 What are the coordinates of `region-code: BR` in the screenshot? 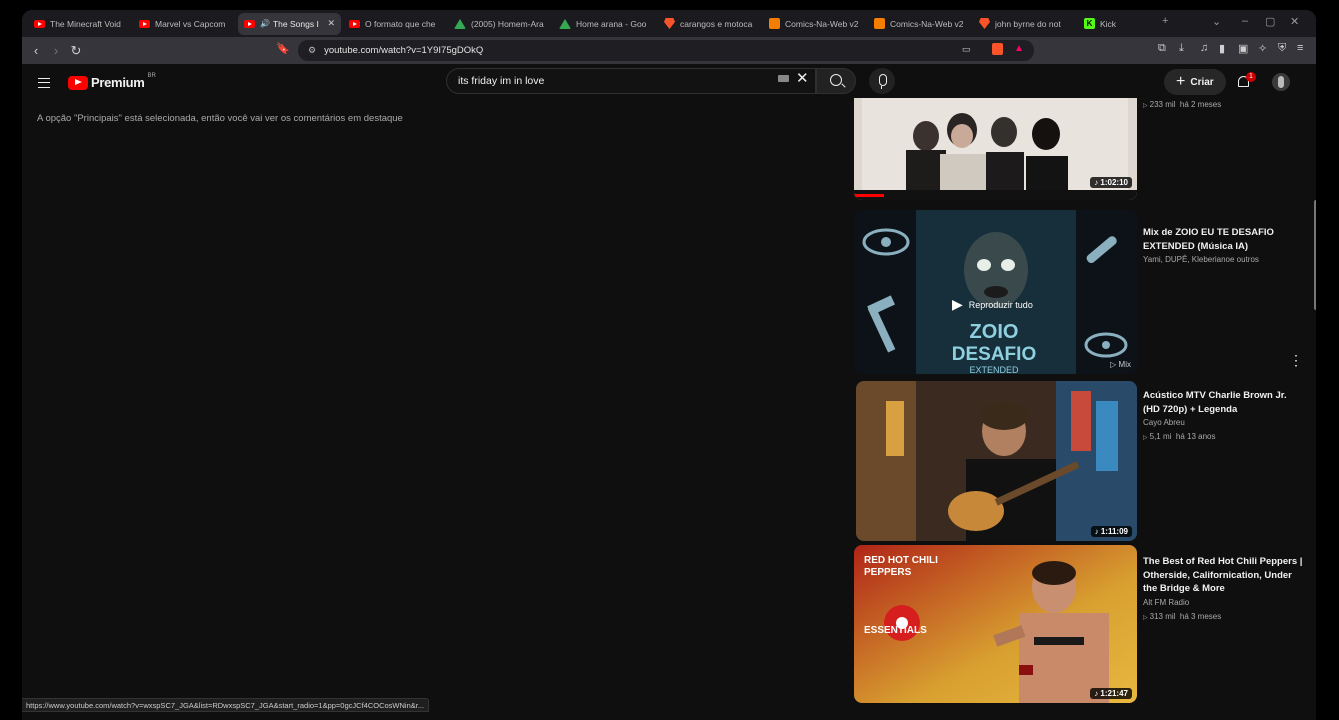 It's located at (151, 75).